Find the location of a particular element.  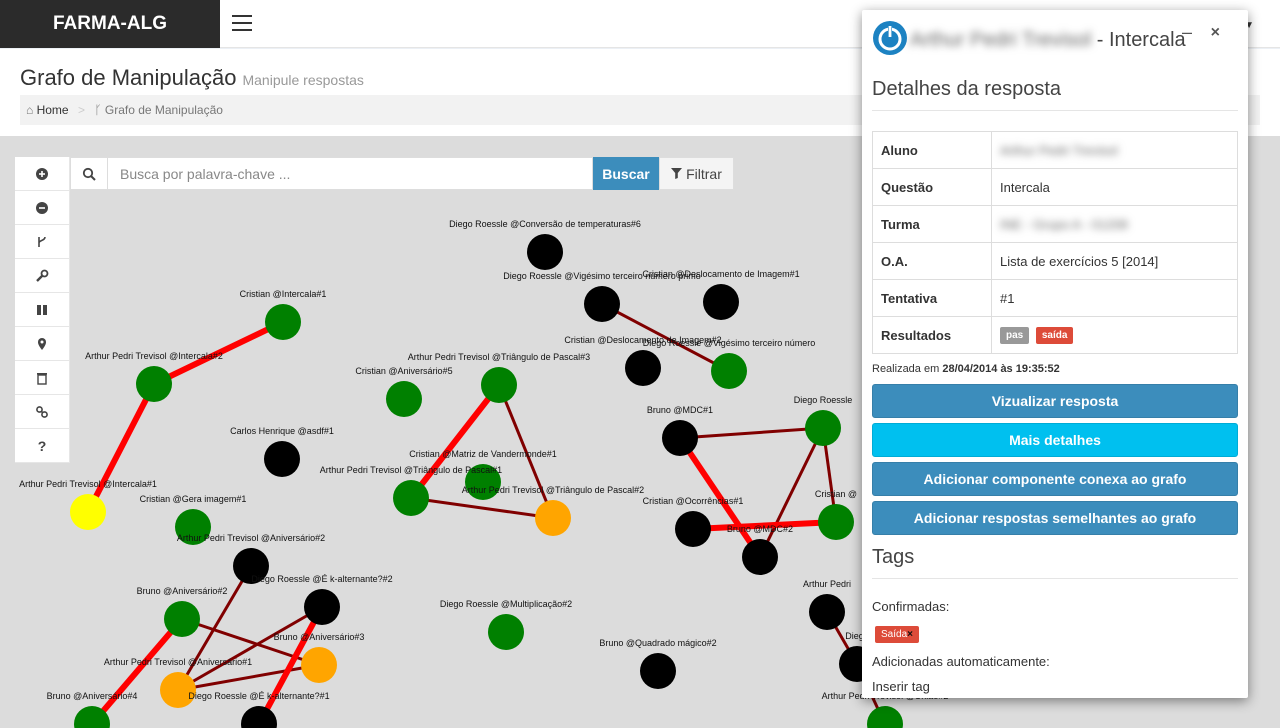

help-button: ? is located at coordinates (42, 446).